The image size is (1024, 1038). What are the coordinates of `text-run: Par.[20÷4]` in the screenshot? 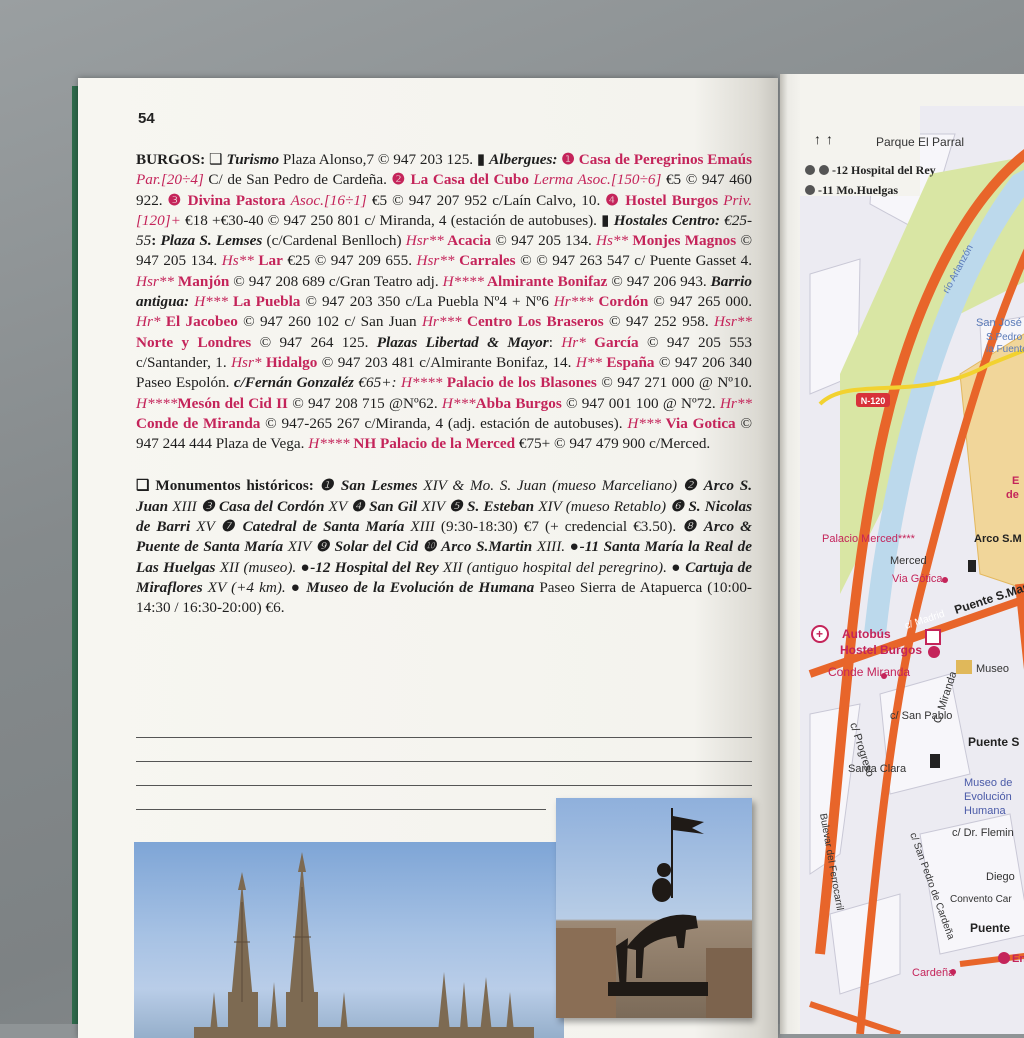 It's located at (170, 180).